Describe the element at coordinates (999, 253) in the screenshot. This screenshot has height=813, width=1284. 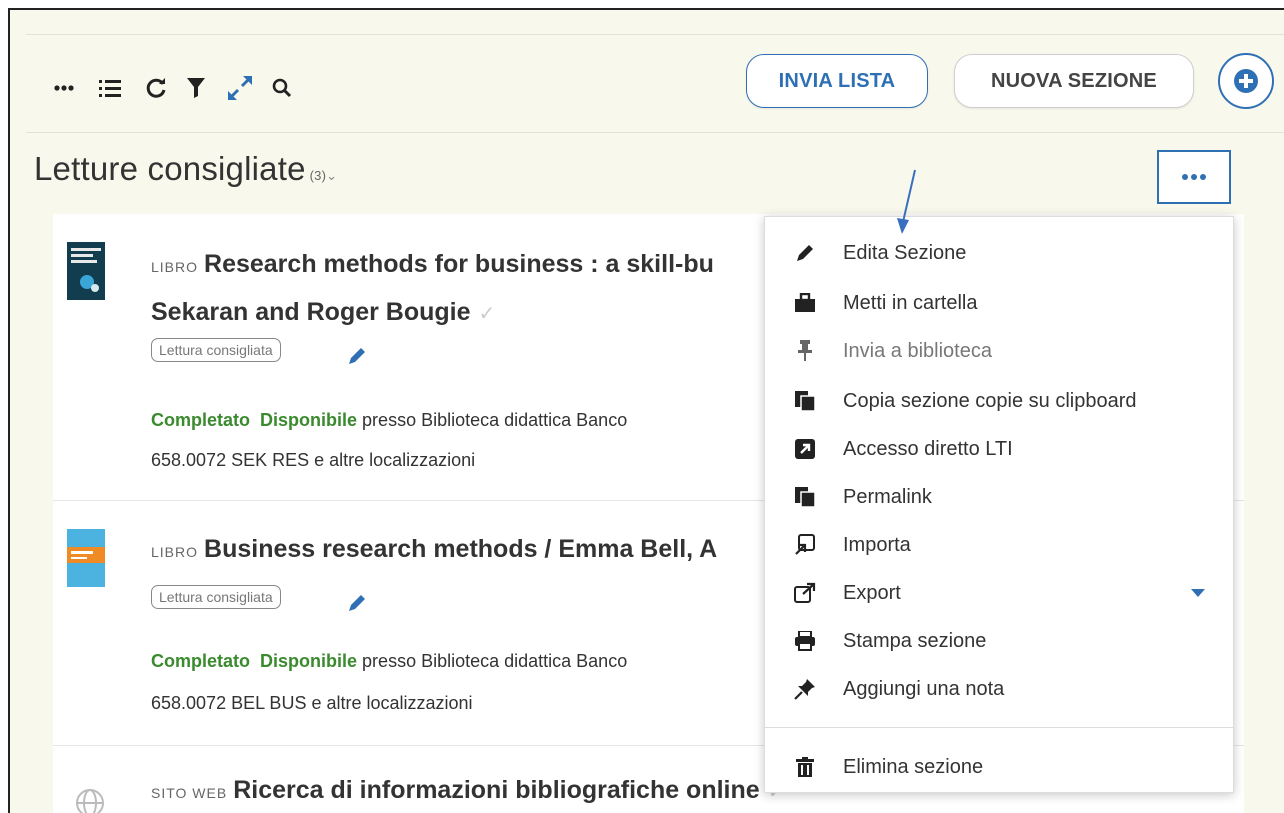
I see `menu-item-edit-section: Edita Sezione` at that location.